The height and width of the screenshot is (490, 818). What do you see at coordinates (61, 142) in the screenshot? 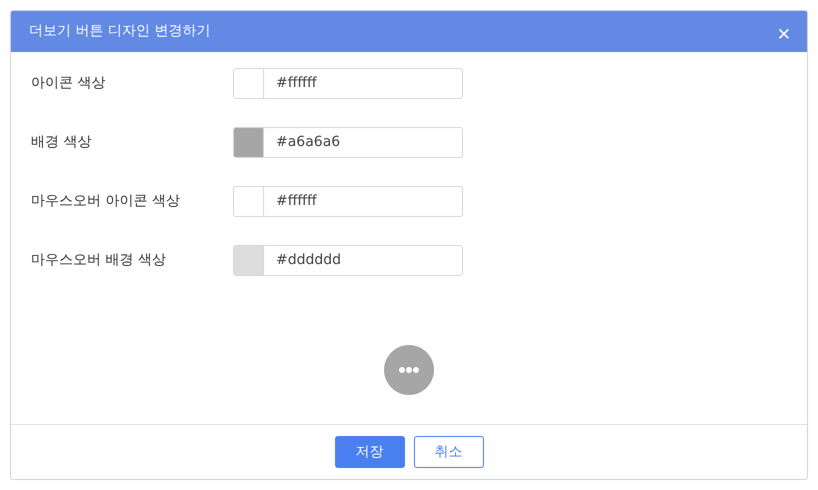
I see `field-label: 배경 색상` at bounding box center [61, 142].